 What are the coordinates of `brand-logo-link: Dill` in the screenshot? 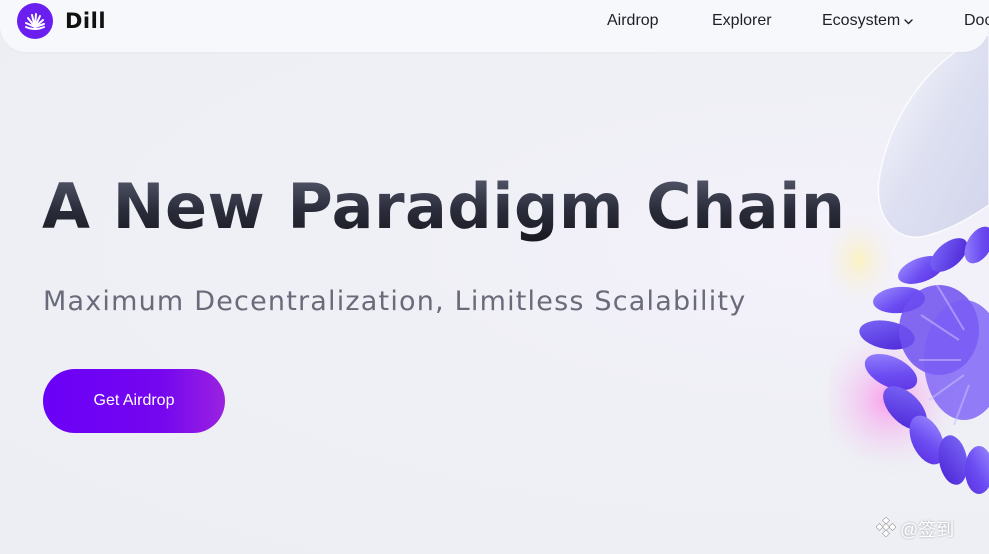 It's located at (61, 21).